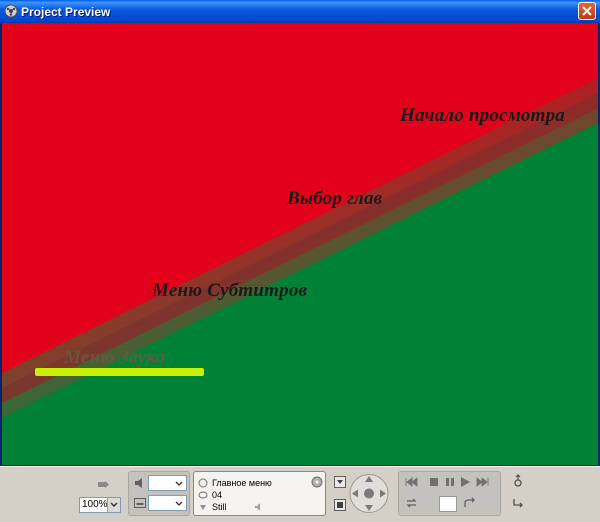 The image size is (600, 522). I want to click on speed-field, so click(448, 504).